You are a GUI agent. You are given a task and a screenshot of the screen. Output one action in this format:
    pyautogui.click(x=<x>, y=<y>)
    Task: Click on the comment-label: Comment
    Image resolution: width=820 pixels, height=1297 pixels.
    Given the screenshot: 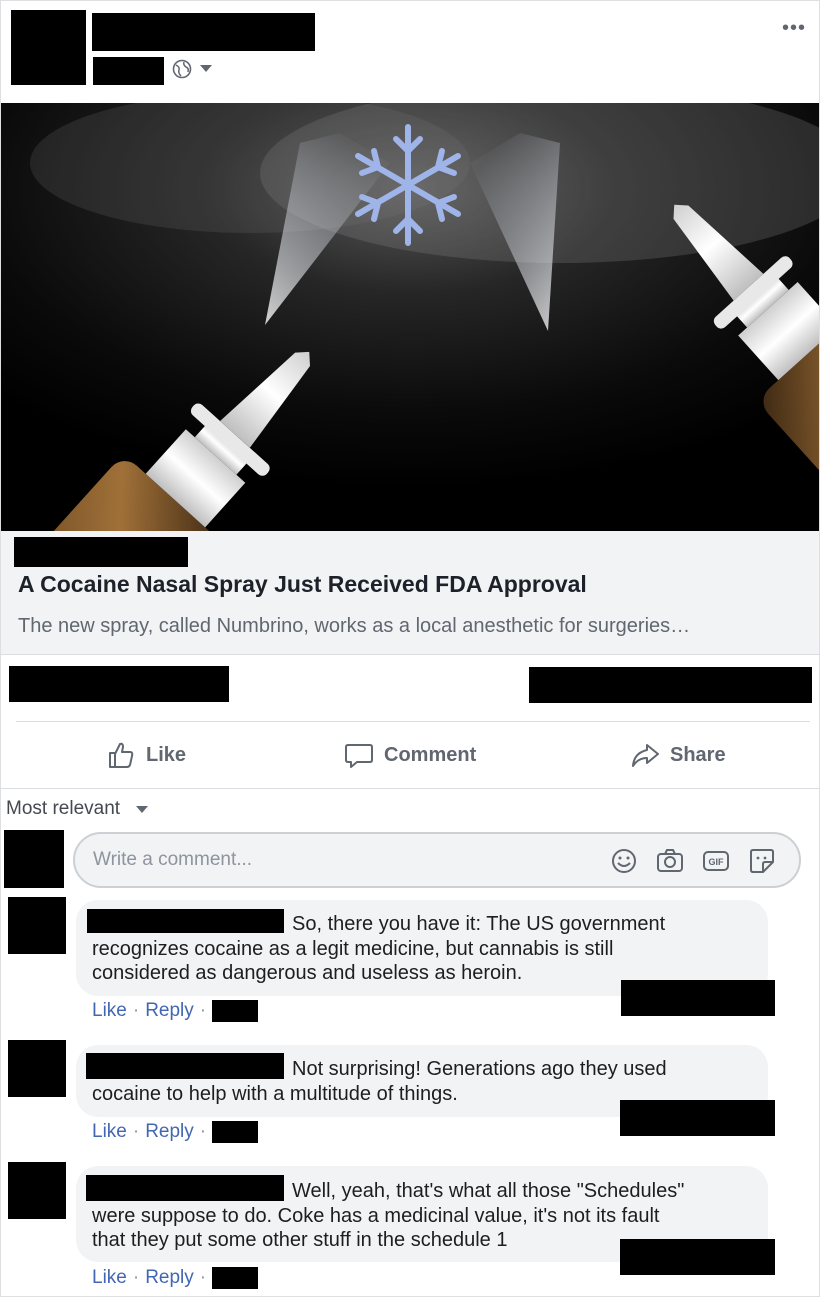 What is the action you would take?
    pyautogui.click(x=430, y=754)
    